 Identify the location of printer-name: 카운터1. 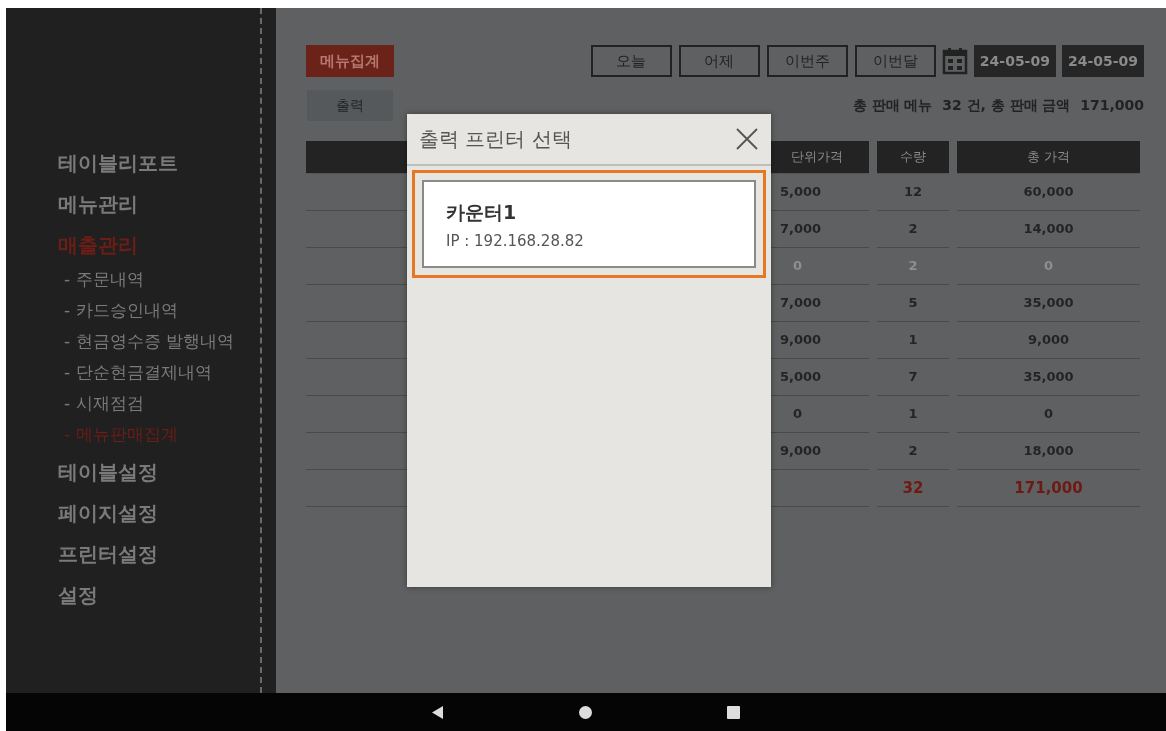
(481, 212).